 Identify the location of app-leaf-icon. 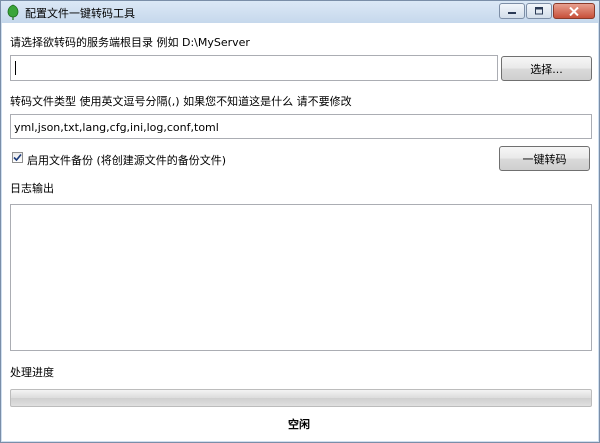
(13, 12).